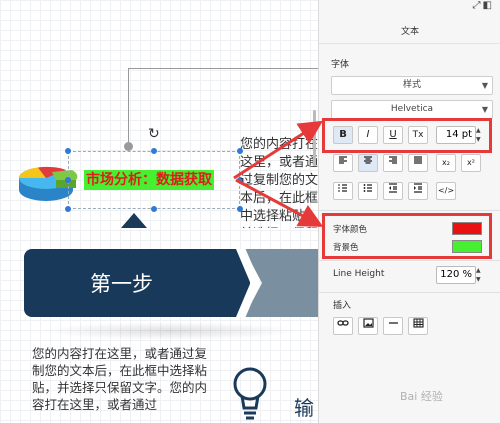  What do you see at coordinates (418, 188) in the screenshot?
I see `indent-icon` at bounding box center [418, 188].